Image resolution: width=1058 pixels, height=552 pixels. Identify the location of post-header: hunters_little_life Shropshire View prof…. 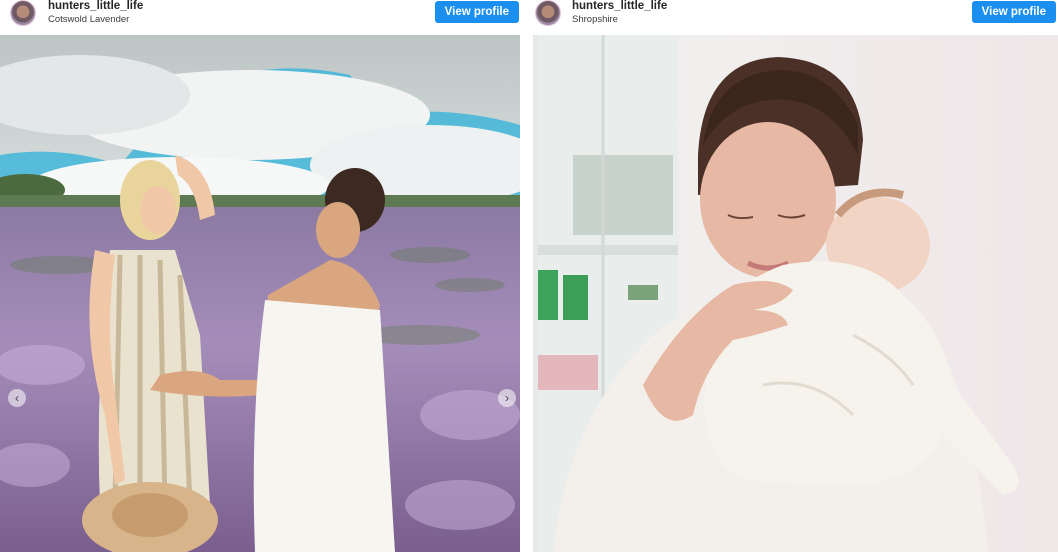
(795, 17).